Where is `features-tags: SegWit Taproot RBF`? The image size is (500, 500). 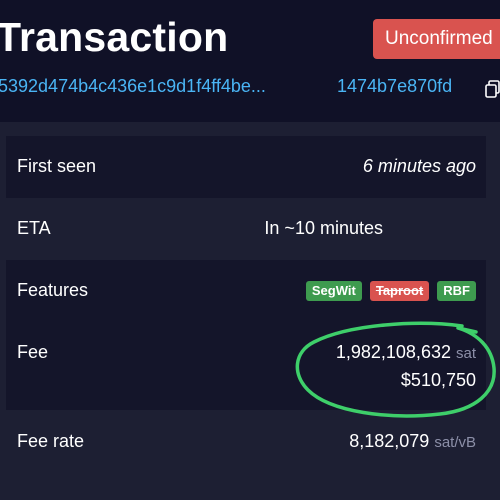
features-tags: SegWit Taproot RBF is located at coordinates (389, 290).